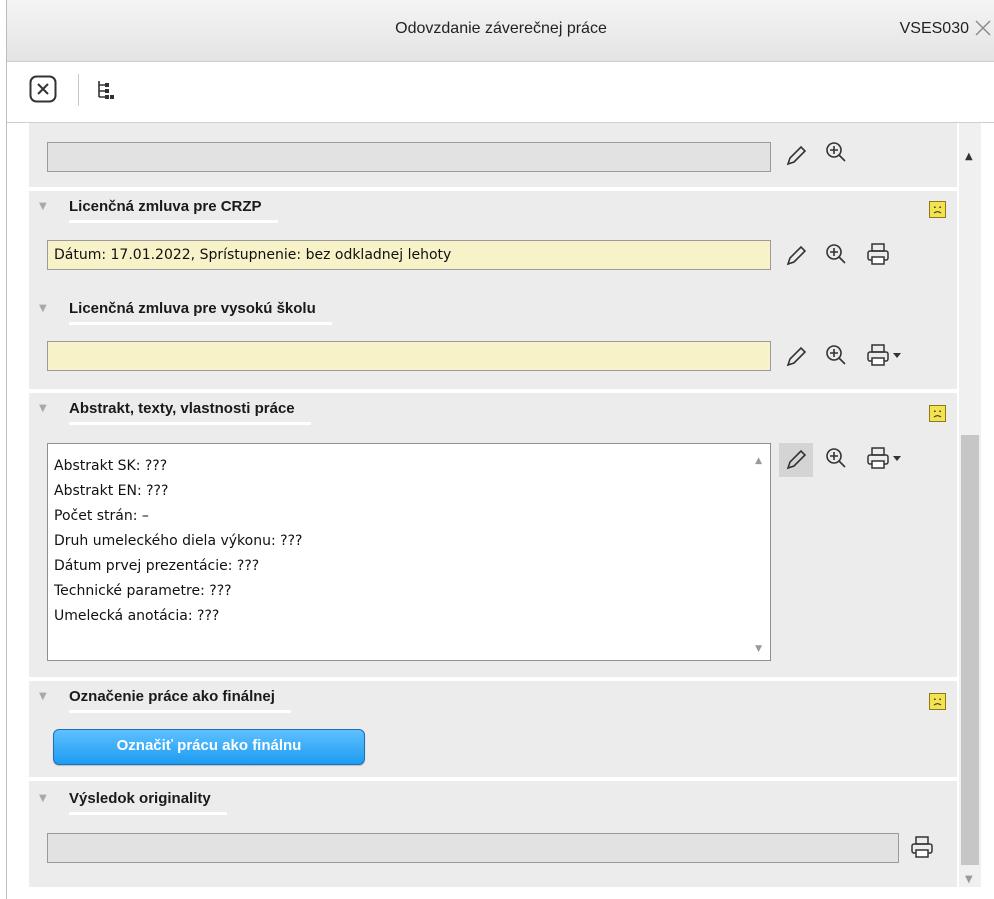 This screenshot has width=994, height=899. Describe the element at coordinates (43, 89) in the screenshot. I see `close-box-icon` at that location.